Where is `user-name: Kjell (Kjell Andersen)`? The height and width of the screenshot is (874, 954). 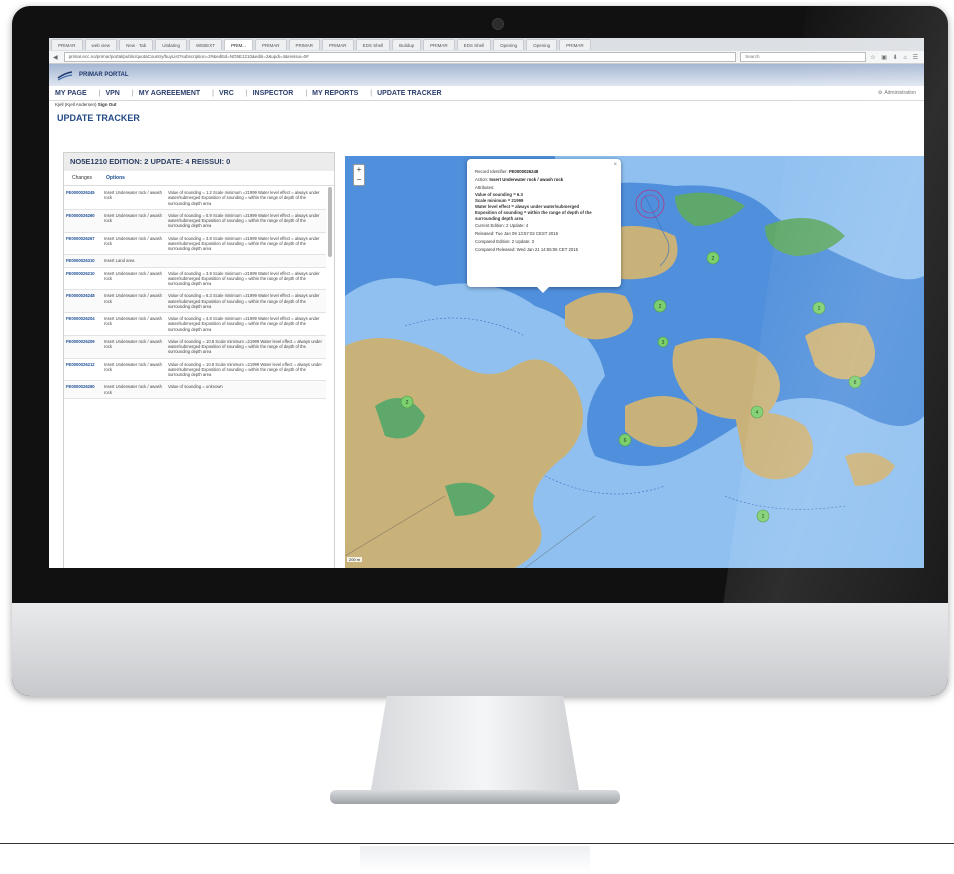
user-name: Kjell (Kjell Andersen) is located at coordinates (76, 104).